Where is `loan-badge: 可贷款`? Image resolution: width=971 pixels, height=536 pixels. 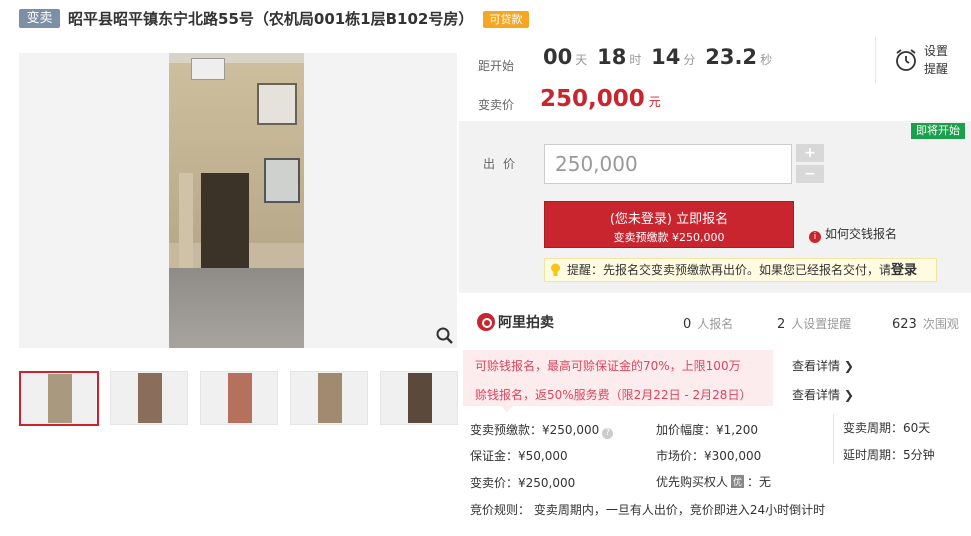 loan-badge: 可贷款 is located at coordinates (506, 19).